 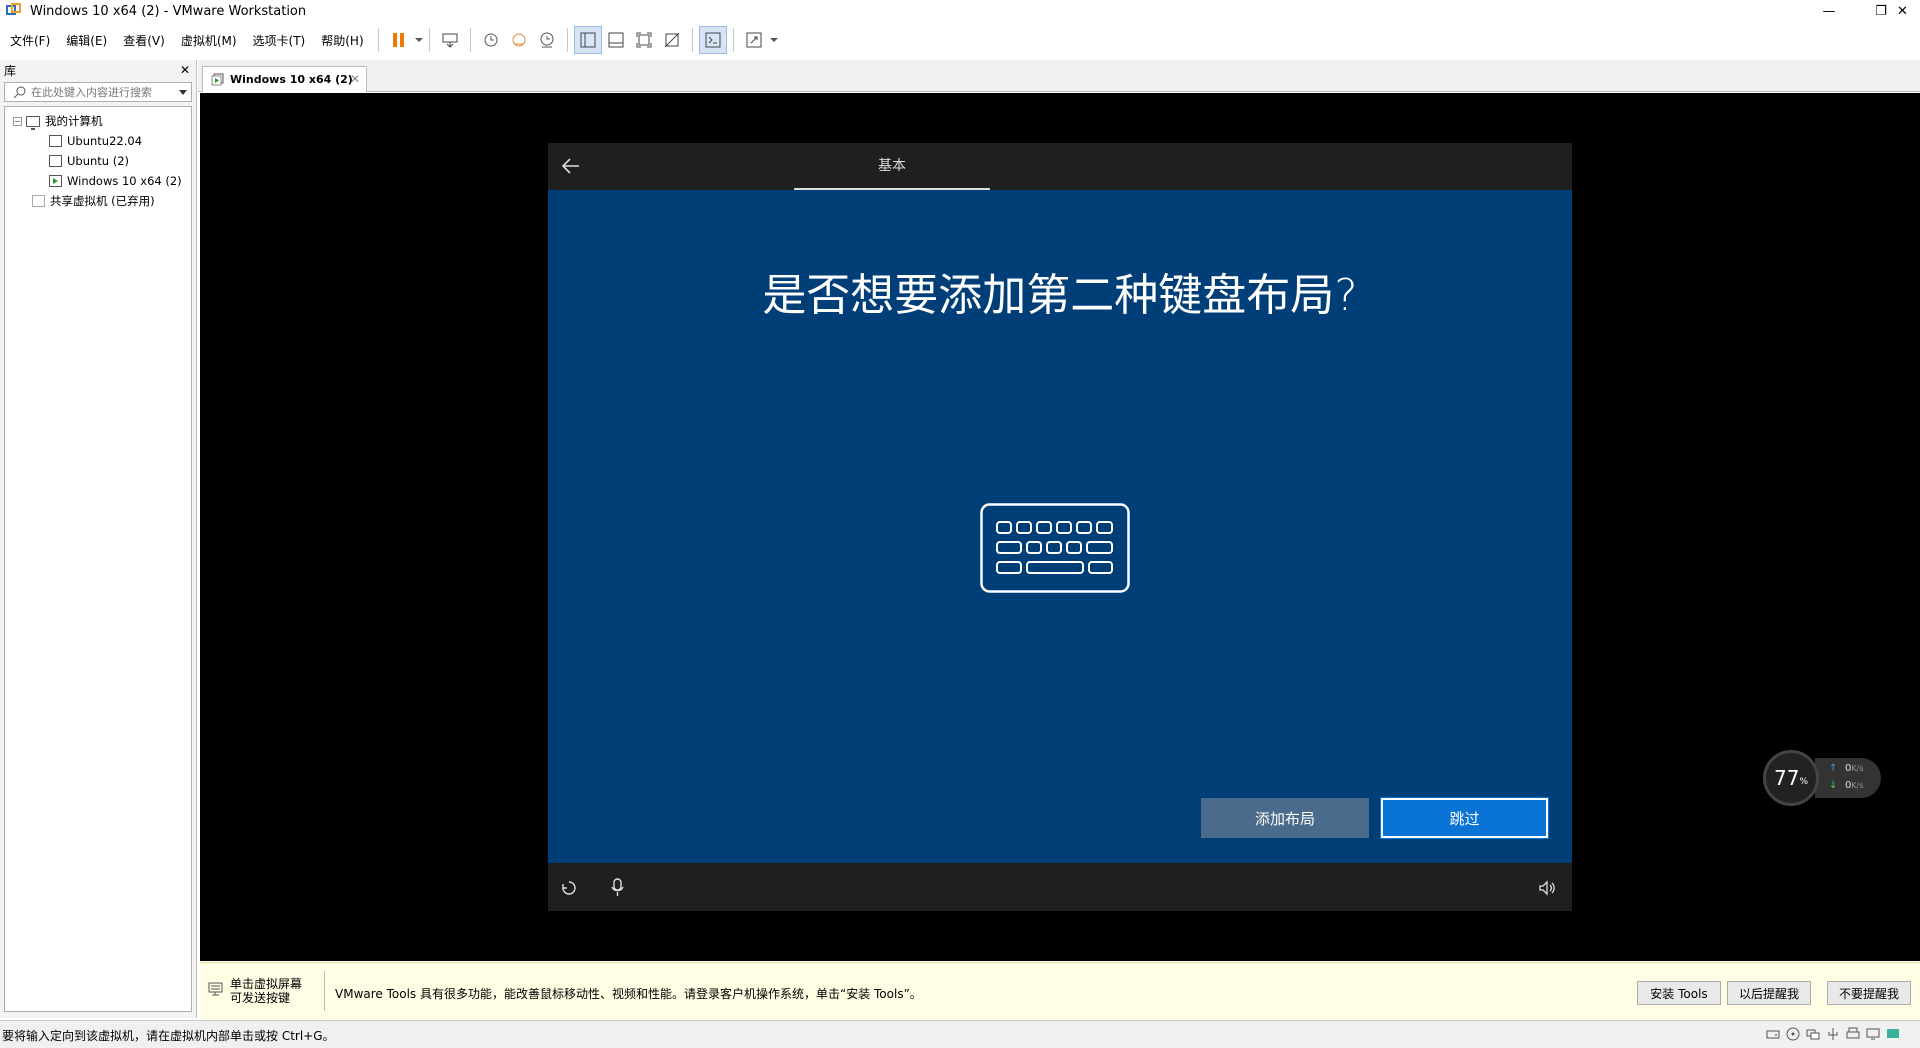 What do you see at coordinates (1547, 888) in the screenshot?
I see `volume-icon` at bounding box center [1547, 888].